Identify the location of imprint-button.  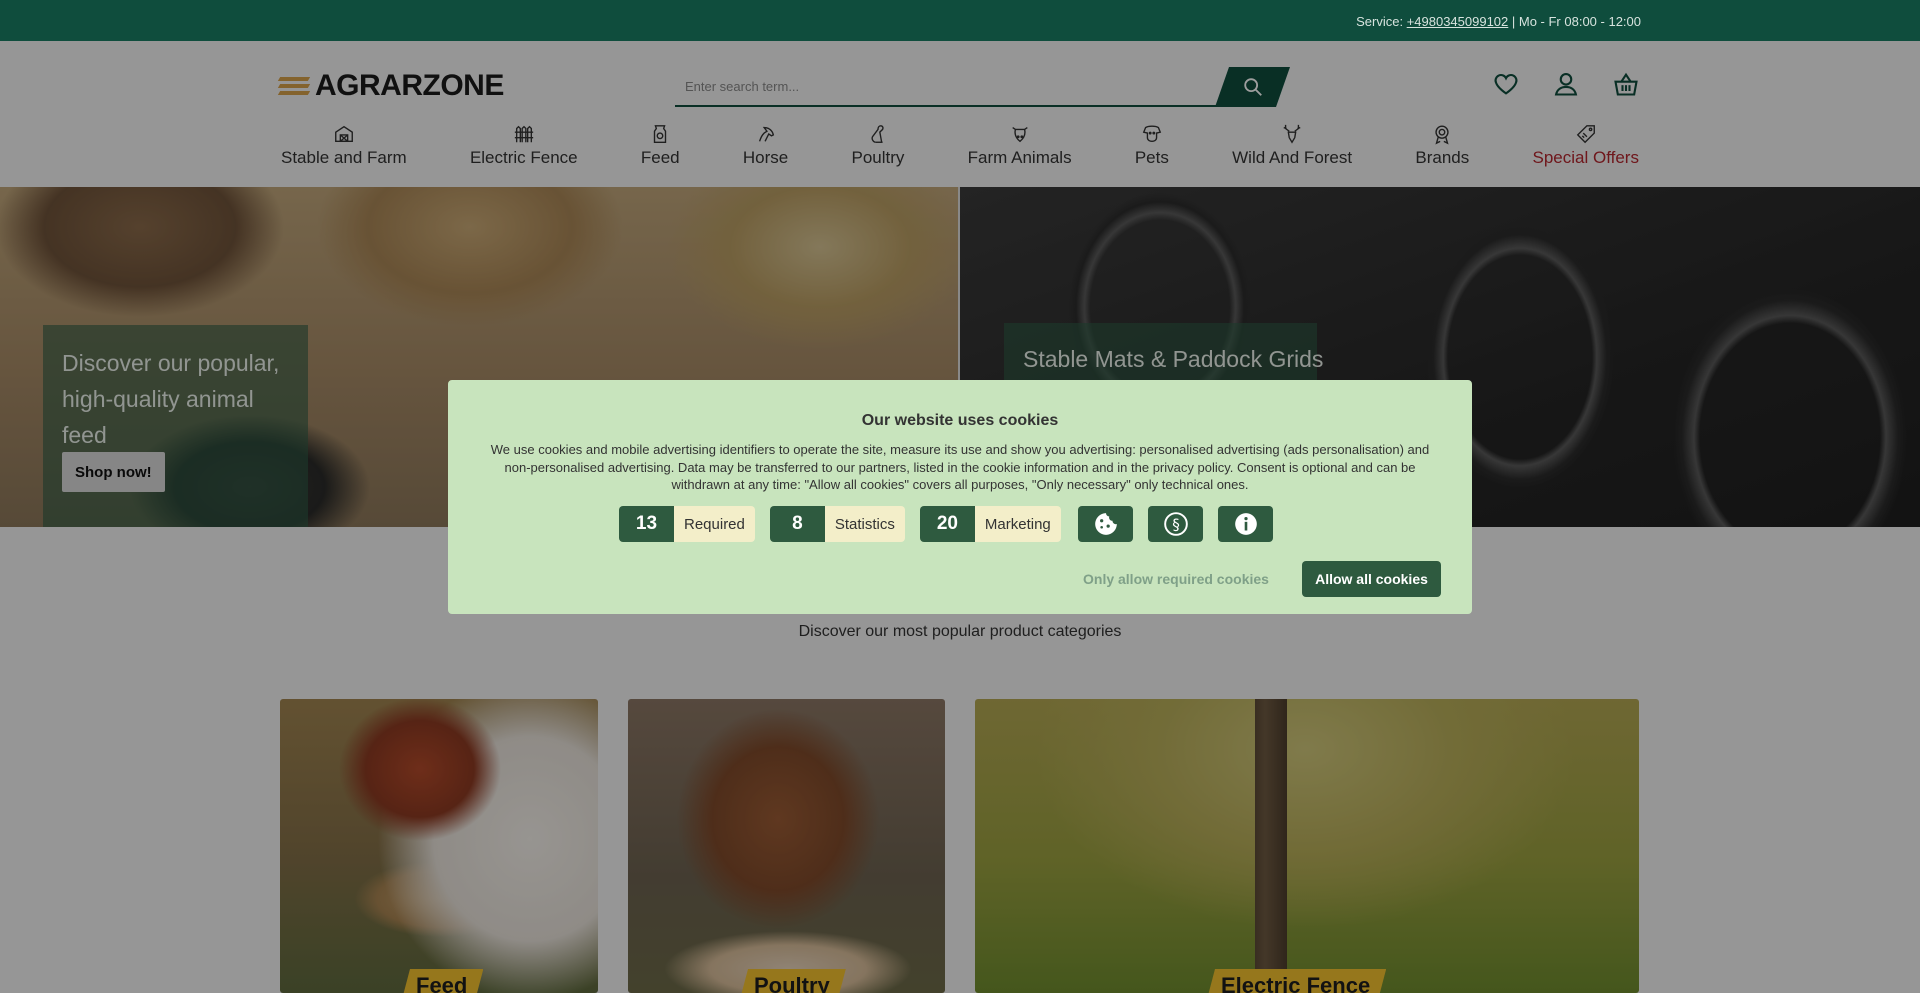
(1245, 524).